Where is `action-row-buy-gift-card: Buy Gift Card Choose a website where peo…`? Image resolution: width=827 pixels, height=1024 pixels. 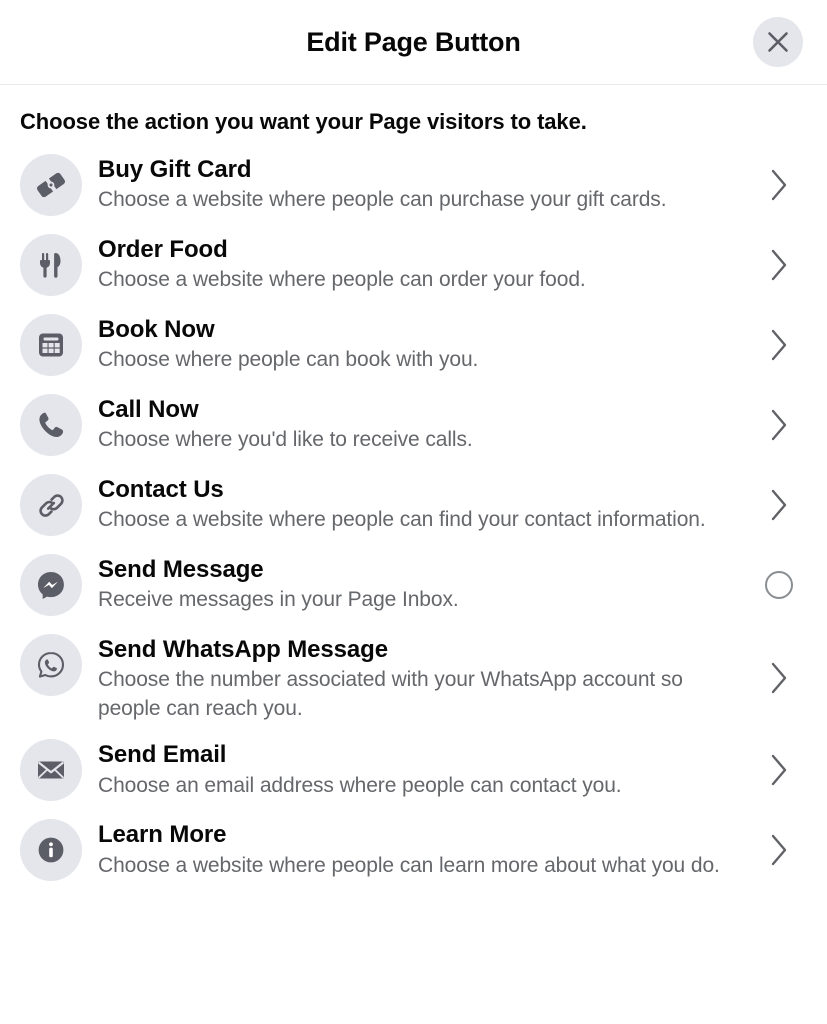
action-row-buy-gift-card: Buy Gift Card Choose a website where peo… is located at coordinates (413, 185).